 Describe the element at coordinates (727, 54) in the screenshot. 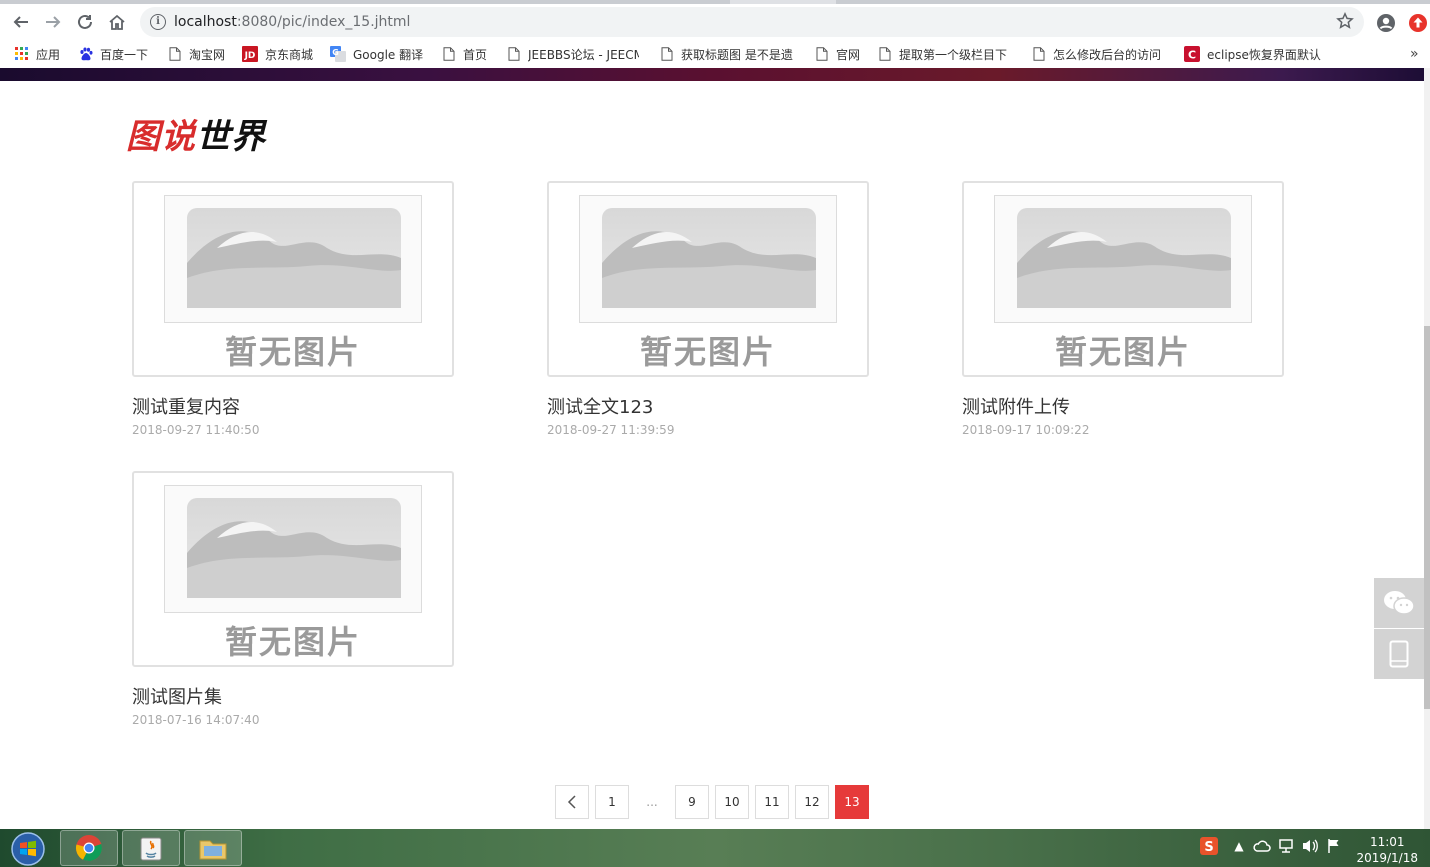

I see `bookmark-get-title-image: 获取标题图 是不是遗` at that location.